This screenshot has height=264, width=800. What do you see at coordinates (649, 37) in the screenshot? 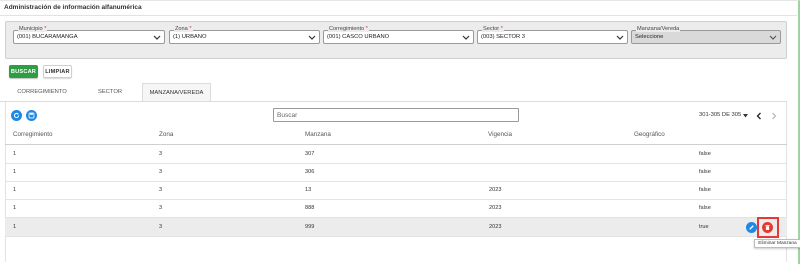
I see `manzana-value: Seleccione` at bounding box center [649, 37].